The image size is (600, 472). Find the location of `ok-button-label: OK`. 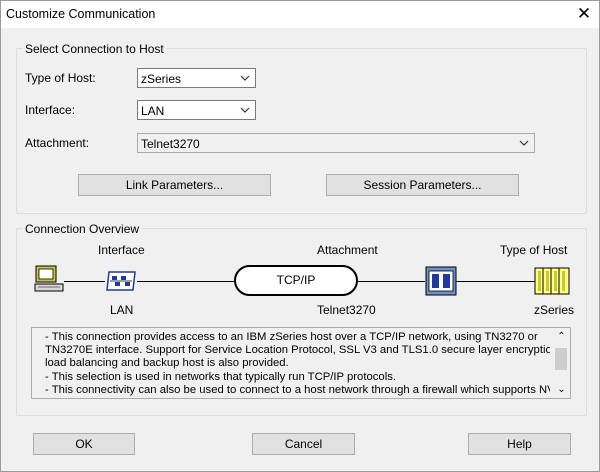

ok-button-label: OK is located at coordinates (84, 444).